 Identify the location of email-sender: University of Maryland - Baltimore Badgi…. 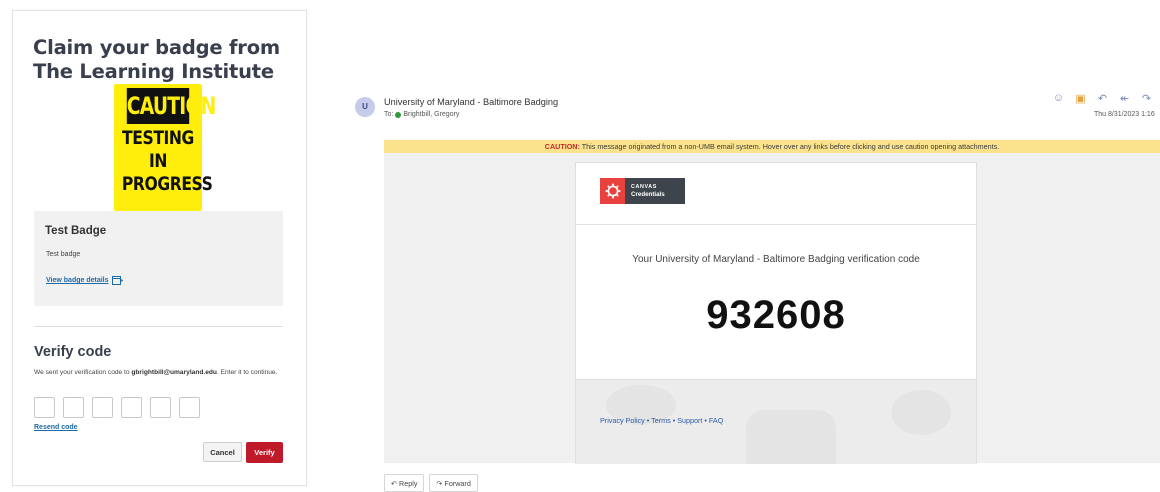
(471, 102).